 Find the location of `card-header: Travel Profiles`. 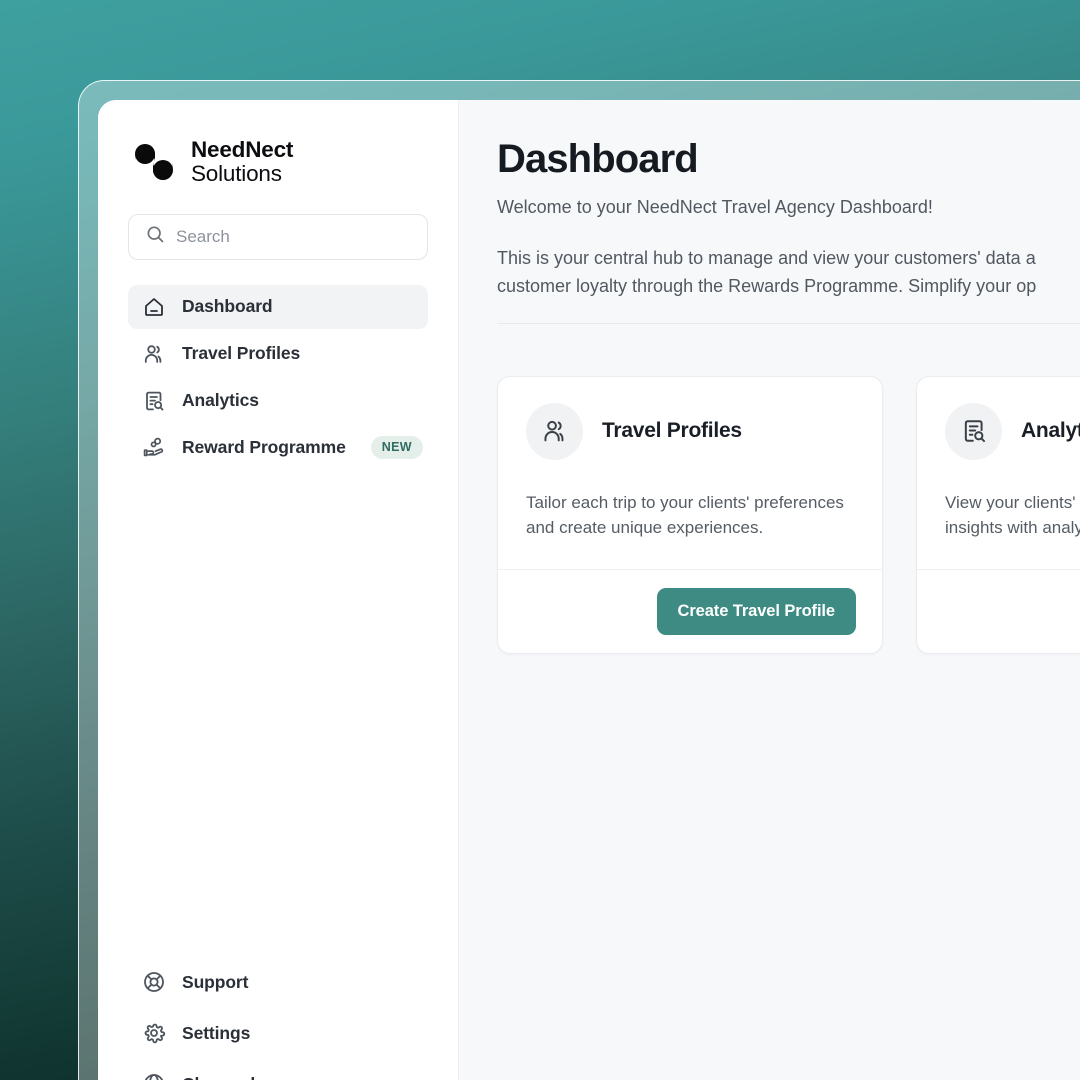

card-header: Travel Profiles is located at coordinates (690, 431).